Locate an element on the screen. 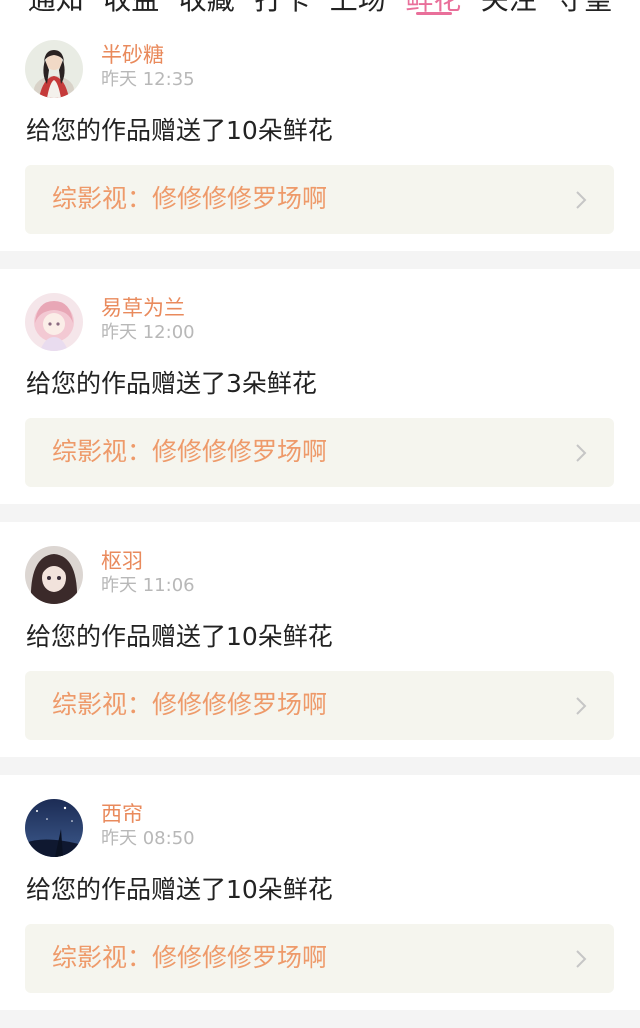 This screenshot has width=640, height=1028. tab-list: 通知 收益 收藏 打卡 上场 鲜花 关注 守望 is located at coordinates (320, 7).